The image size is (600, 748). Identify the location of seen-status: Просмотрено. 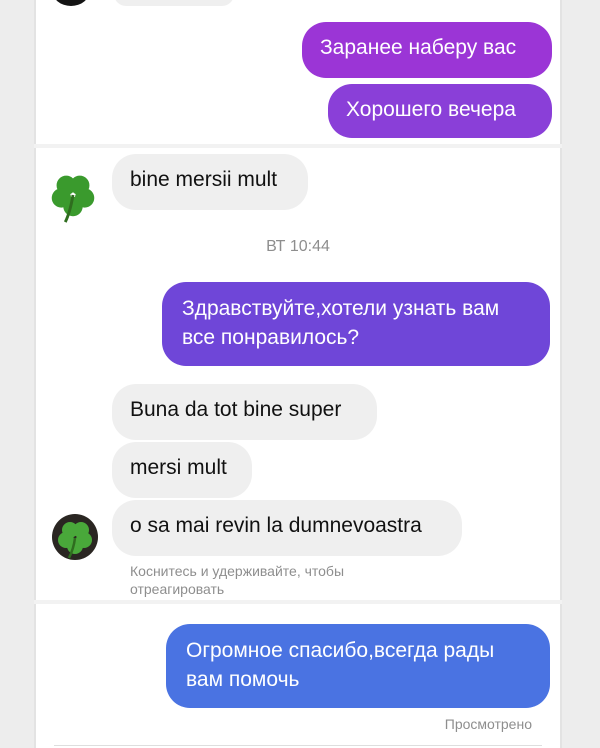
(488, 724).